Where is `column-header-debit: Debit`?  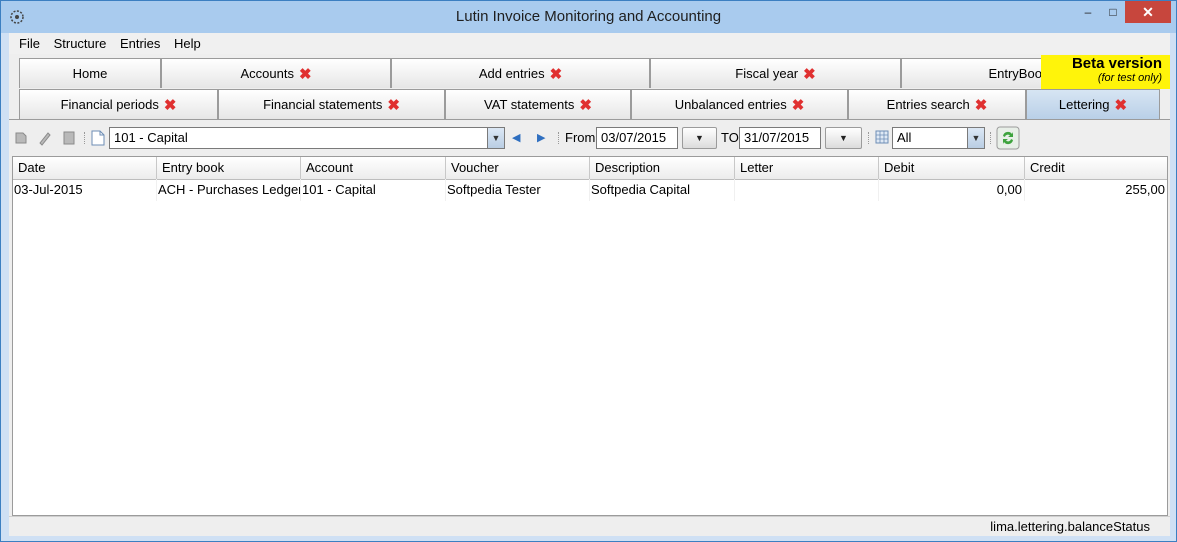
column-header-debit: Debit is located at coordinates (952, 168).